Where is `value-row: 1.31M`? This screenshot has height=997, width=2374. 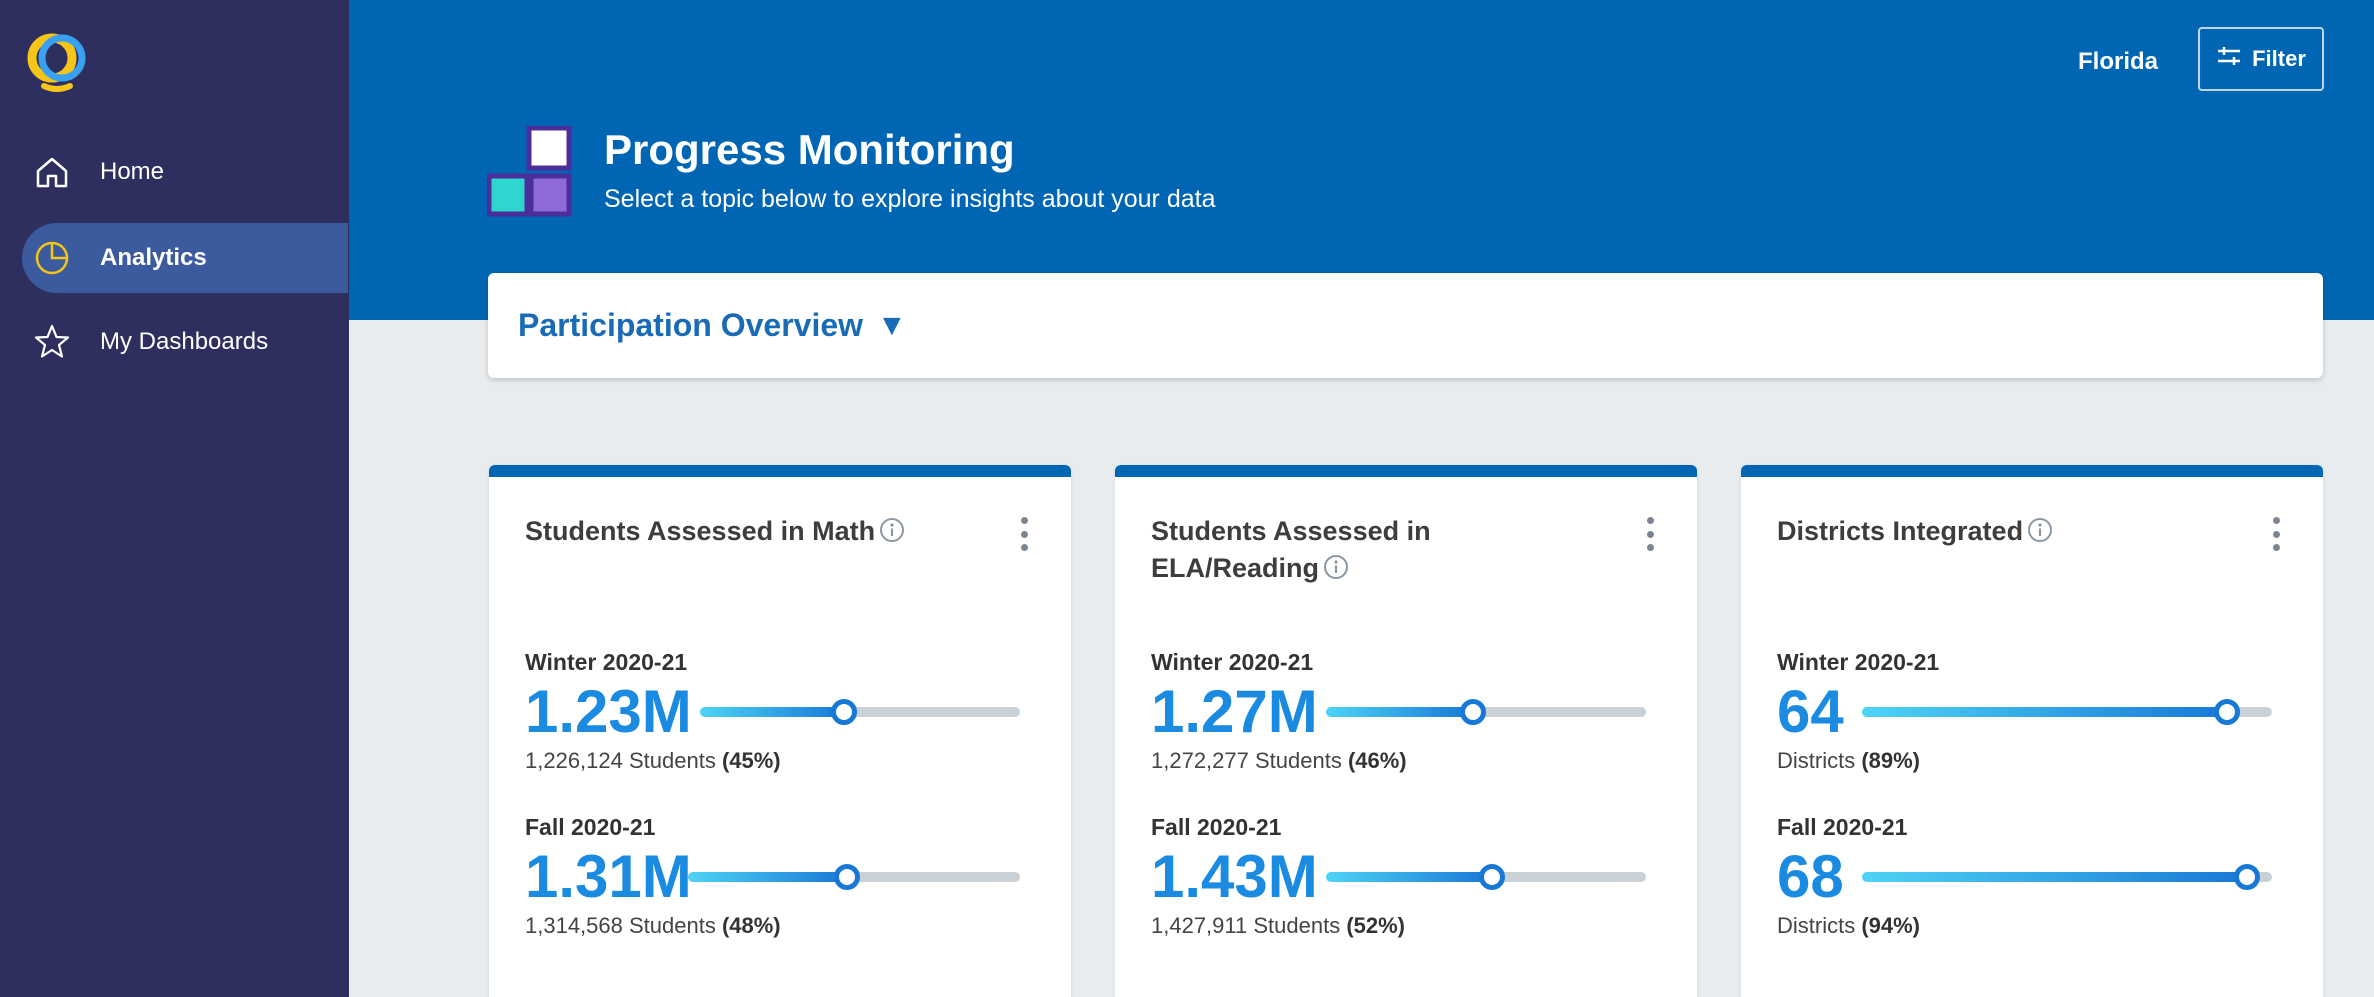
value-row: 1.31M is located at coordinates (777, 877).